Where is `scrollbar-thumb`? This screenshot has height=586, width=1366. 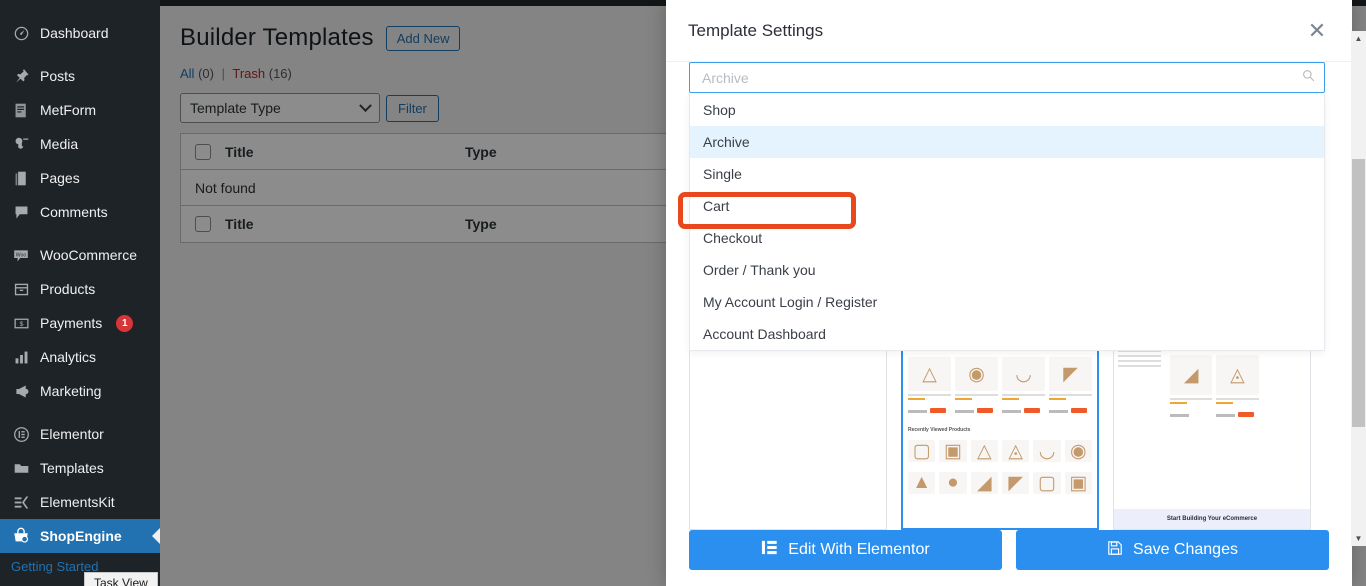
scrollbar-thumb is located at coordinates (1358, 293).